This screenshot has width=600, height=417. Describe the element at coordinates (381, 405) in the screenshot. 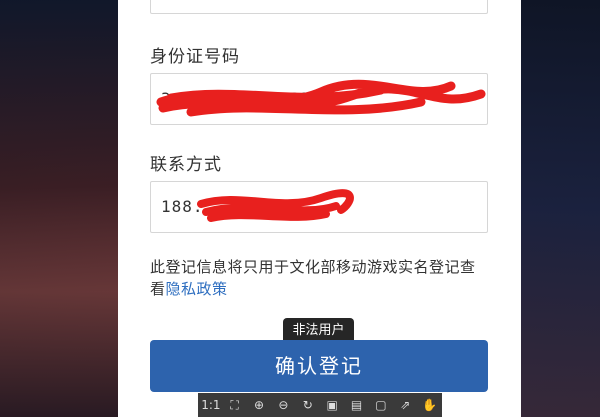

I see `crop-icon: ▢` at that location.